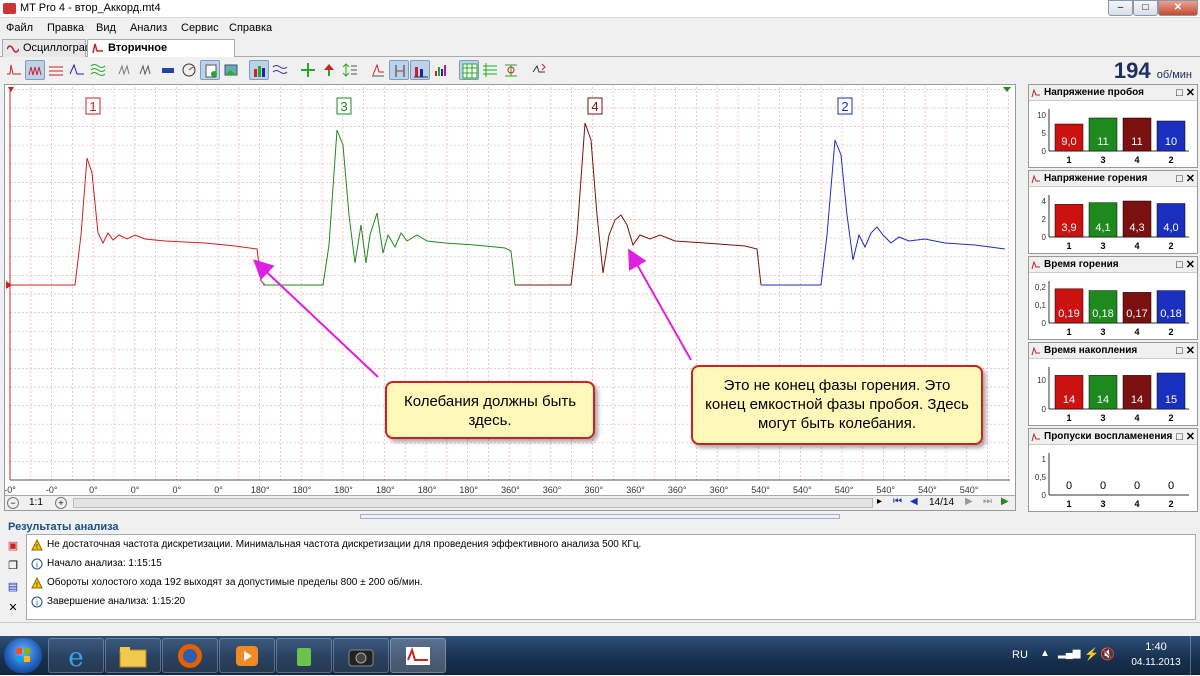  Describe the element at coordinates (65, 28) in the screenshot. I see `menu-edit: Правка` at that location.